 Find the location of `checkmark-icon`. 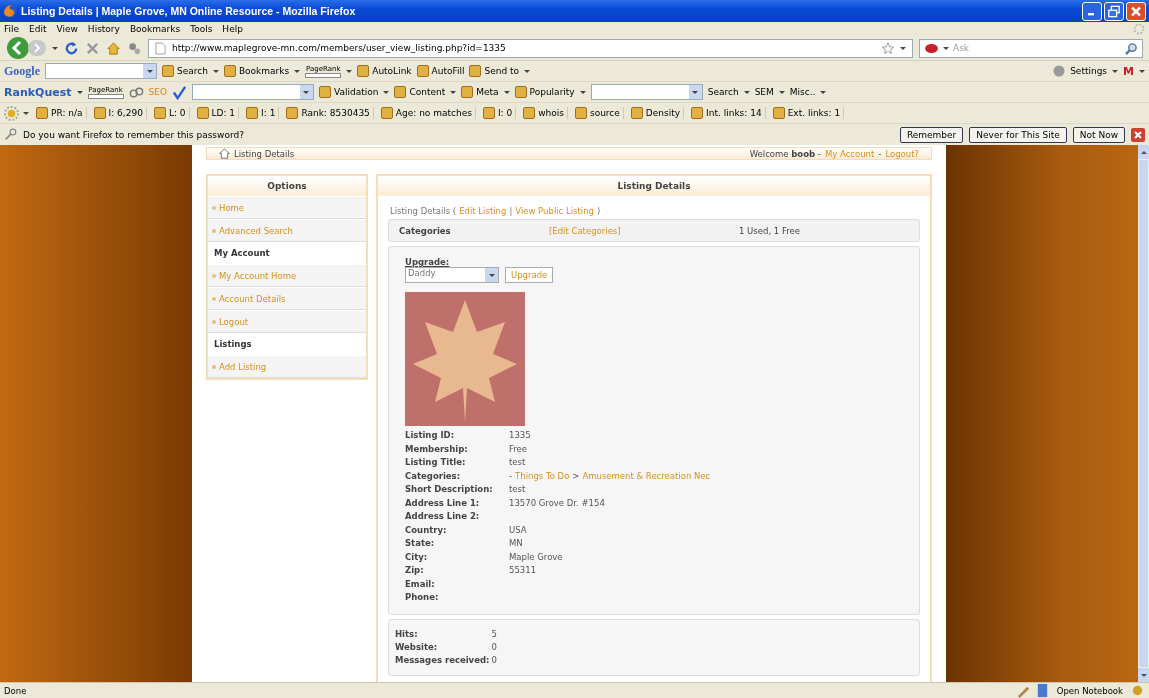

checkmark-icon is located at coordinates (179, 92).